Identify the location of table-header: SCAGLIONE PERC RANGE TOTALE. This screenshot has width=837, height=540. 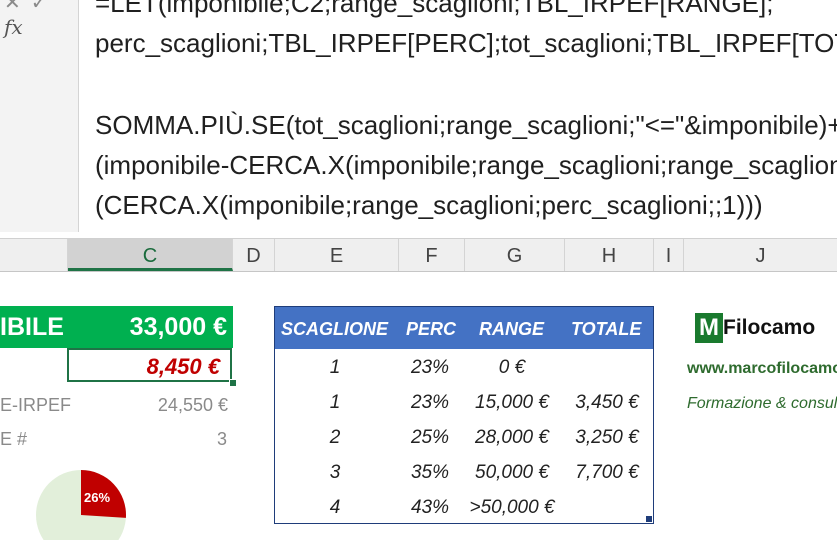
(464, 328).